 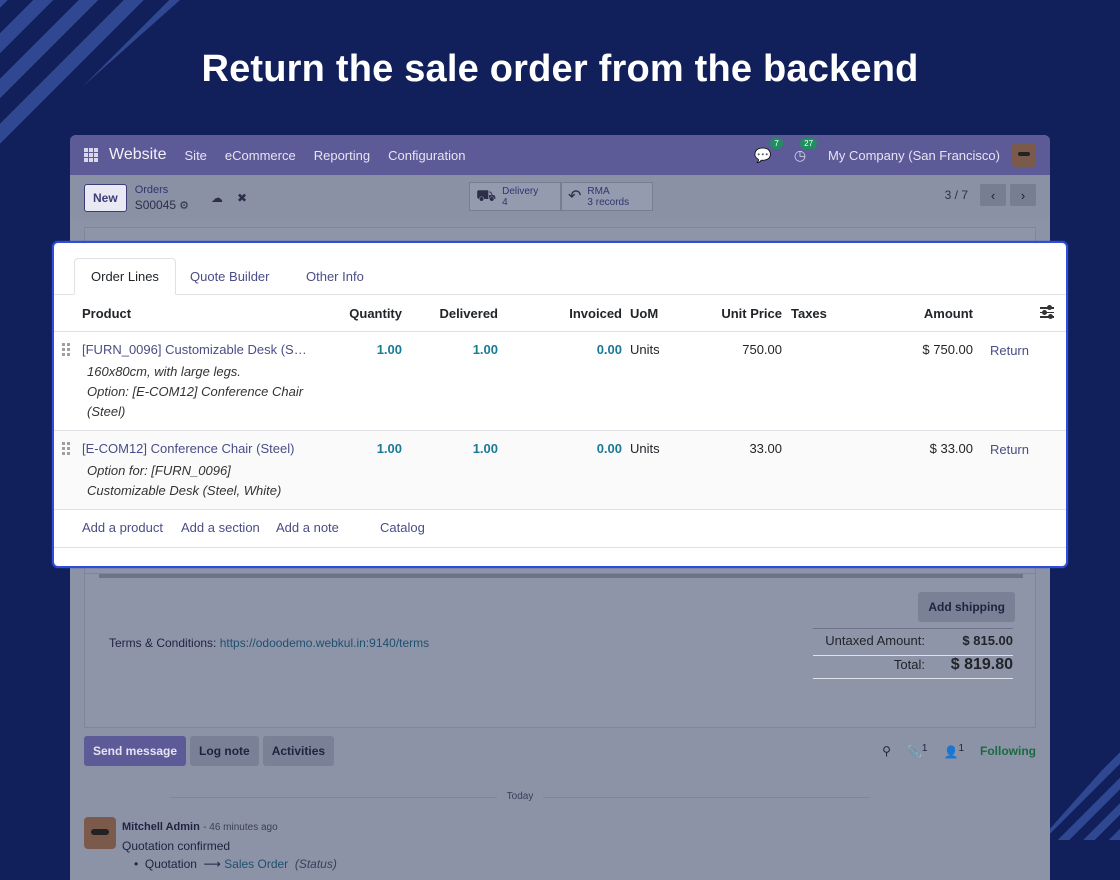 I want to click on decorative-stripes, so click(x=1080, y=795).